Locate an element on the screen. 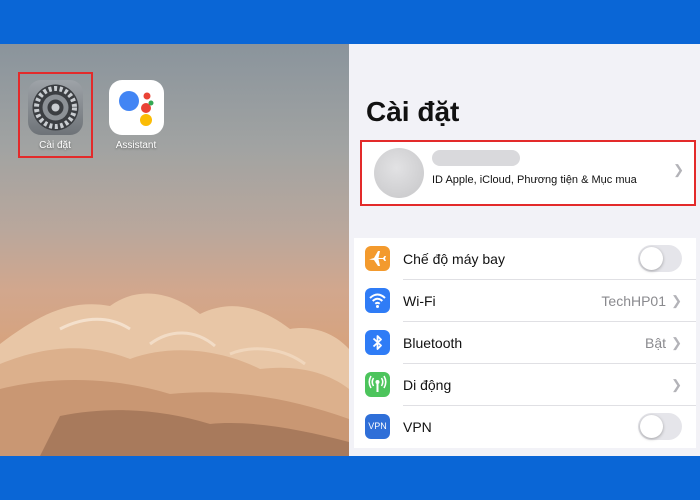  settings-row-vpn: VPN VPN is located at coordinates (525, 427).